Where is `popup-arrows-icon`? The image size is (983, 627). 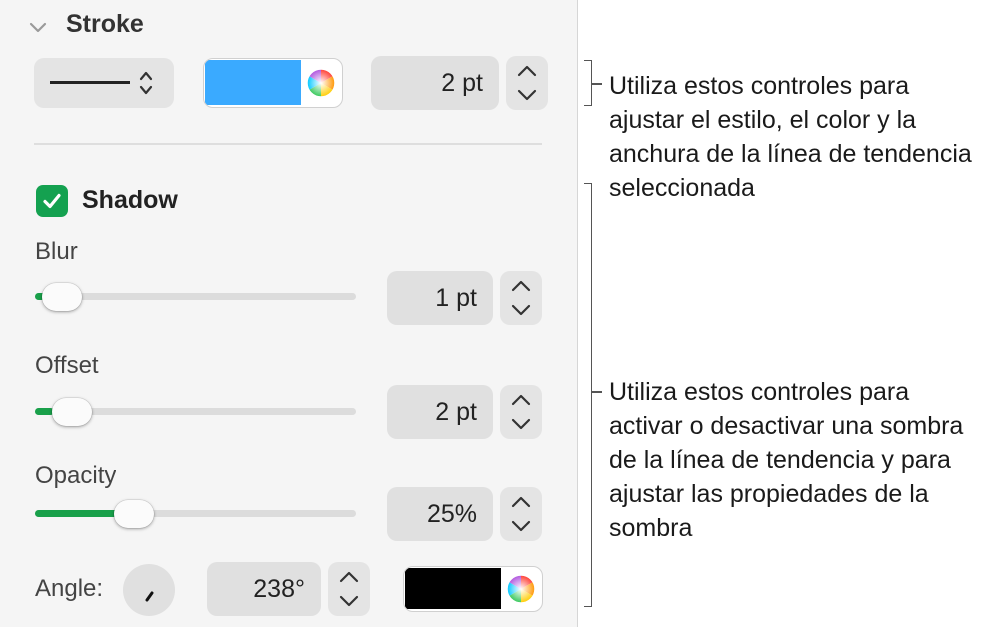 popup-arrows-icon is located at coordinates (146, 85).